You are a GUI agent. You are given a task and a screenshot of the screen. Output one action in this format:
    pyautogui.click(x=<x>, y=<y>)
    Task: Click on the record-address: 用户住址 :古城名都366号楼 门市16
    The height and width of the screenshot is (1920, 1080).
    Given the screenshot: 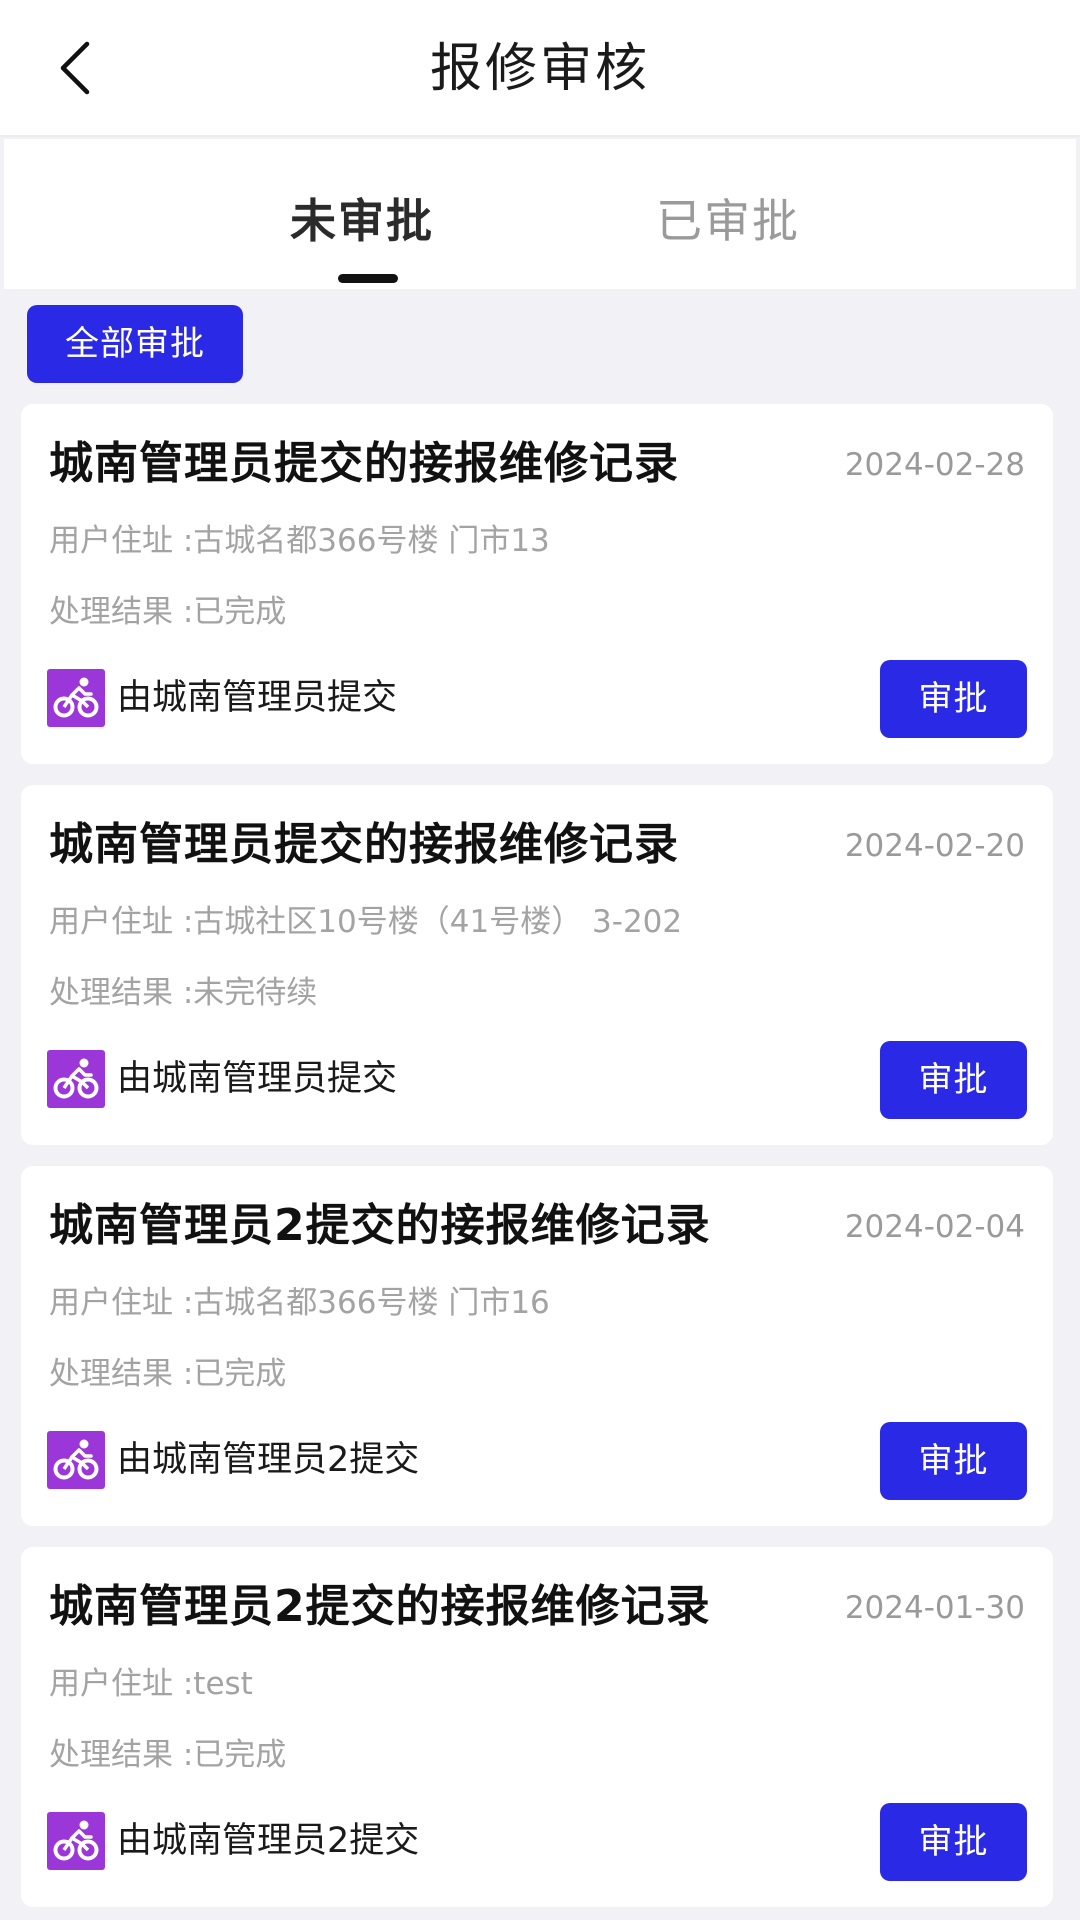 What is the action you would take?
    pyautogui.click(x=299, y=1303)
    